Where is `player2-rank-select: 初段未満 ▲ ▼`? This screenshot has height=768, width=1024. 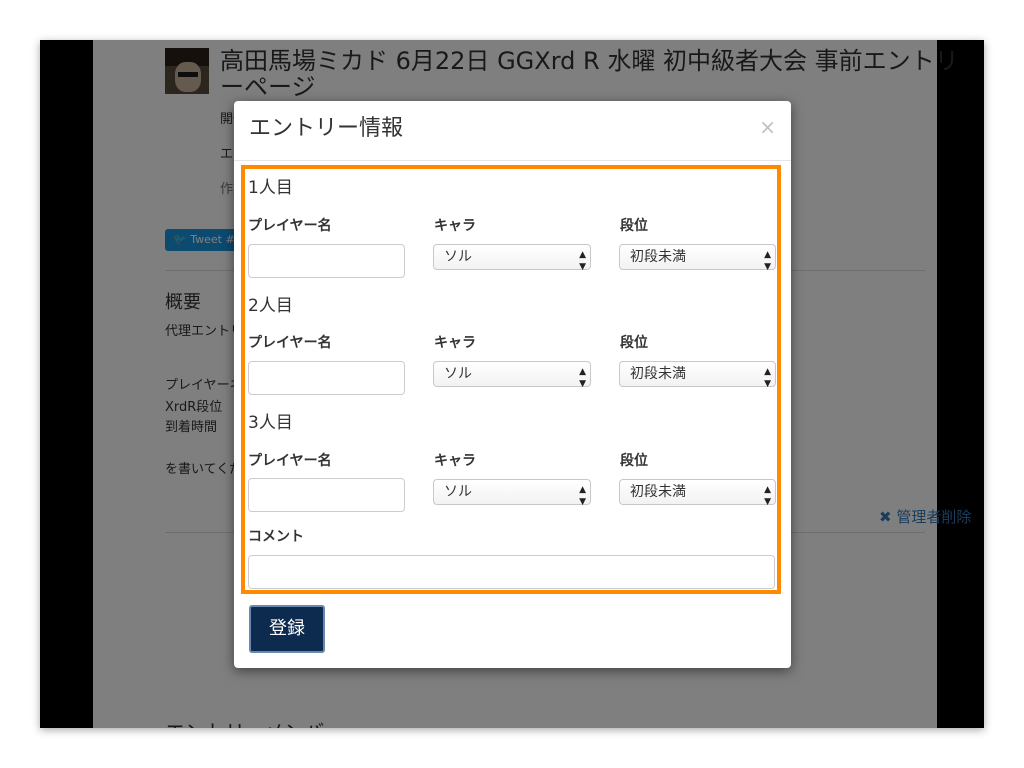
player2-rank-select: 初段未満 ▲ ▼ is located at coordinates (697, 375).